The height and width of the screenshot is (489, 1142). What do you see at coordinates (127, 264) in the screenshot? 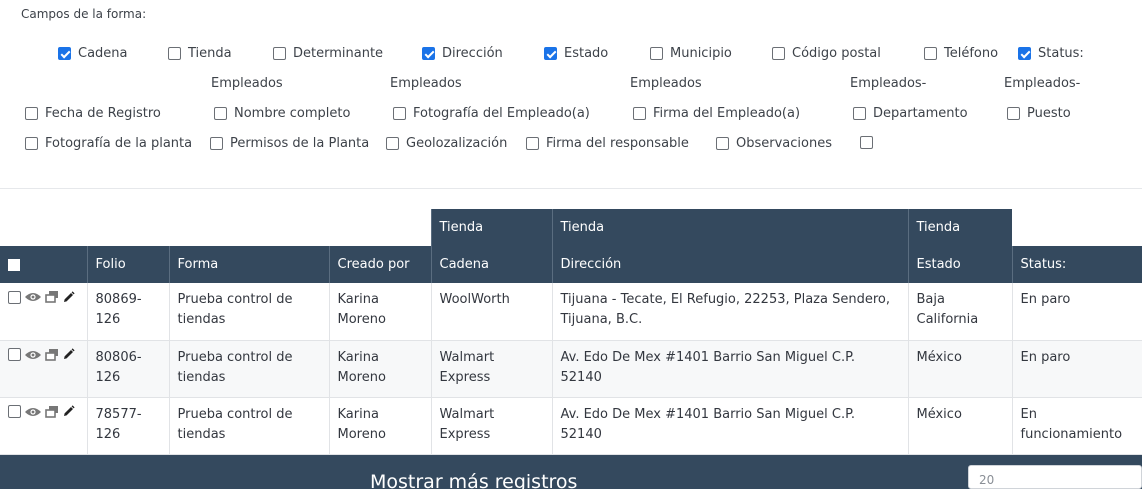
I see `column-header-folio: Folio` at bounding box center [127, 264].